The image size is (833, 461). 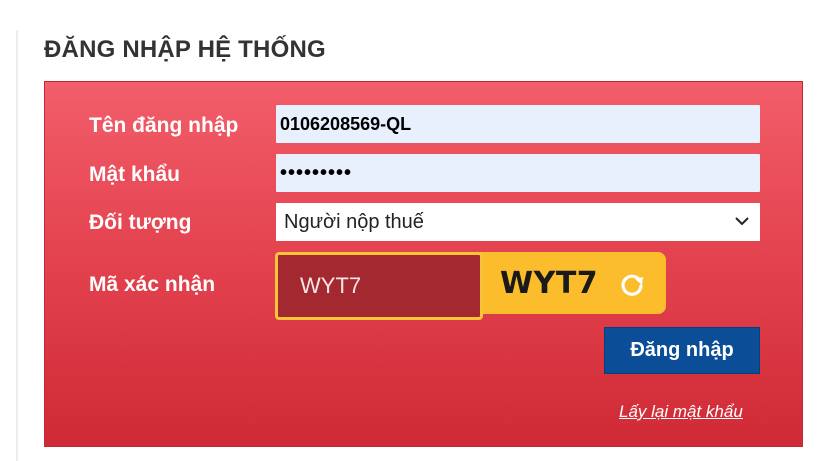 I want to click on captcha-image-text: WYT7, so click(x=549, y=283).